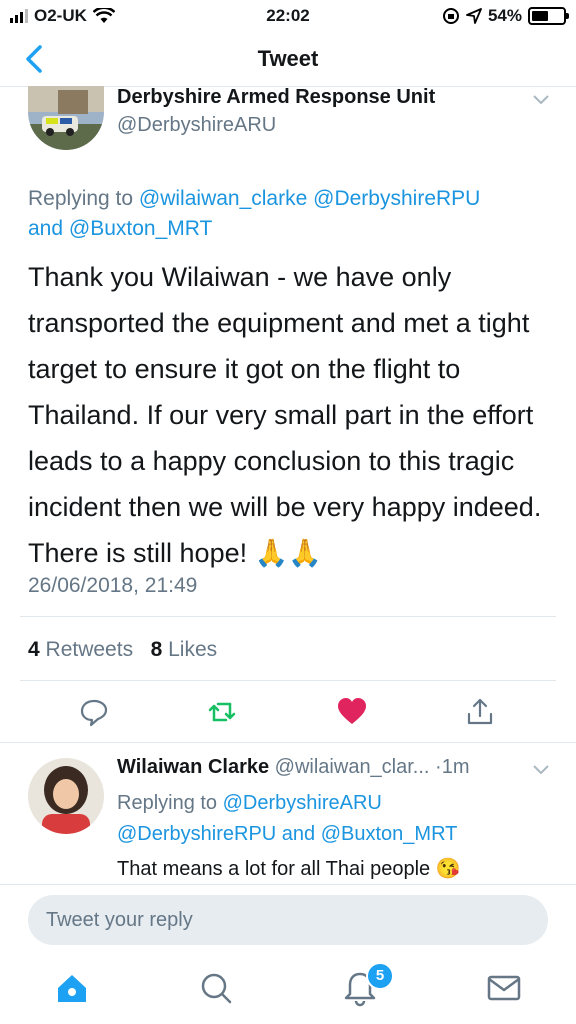 The width and height of the screenshot is (576, 1024). I want to click on nav-bar: Tweet, so click(288, 60).